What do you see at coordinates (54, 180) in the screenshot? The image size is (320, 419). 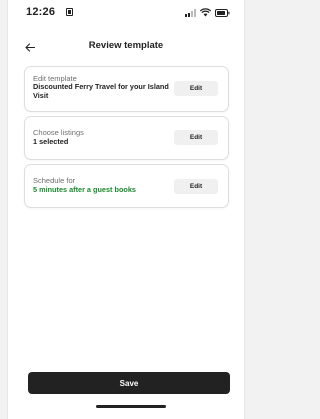 I see `card-label: Schedule for` at bounding box center [54, 180].